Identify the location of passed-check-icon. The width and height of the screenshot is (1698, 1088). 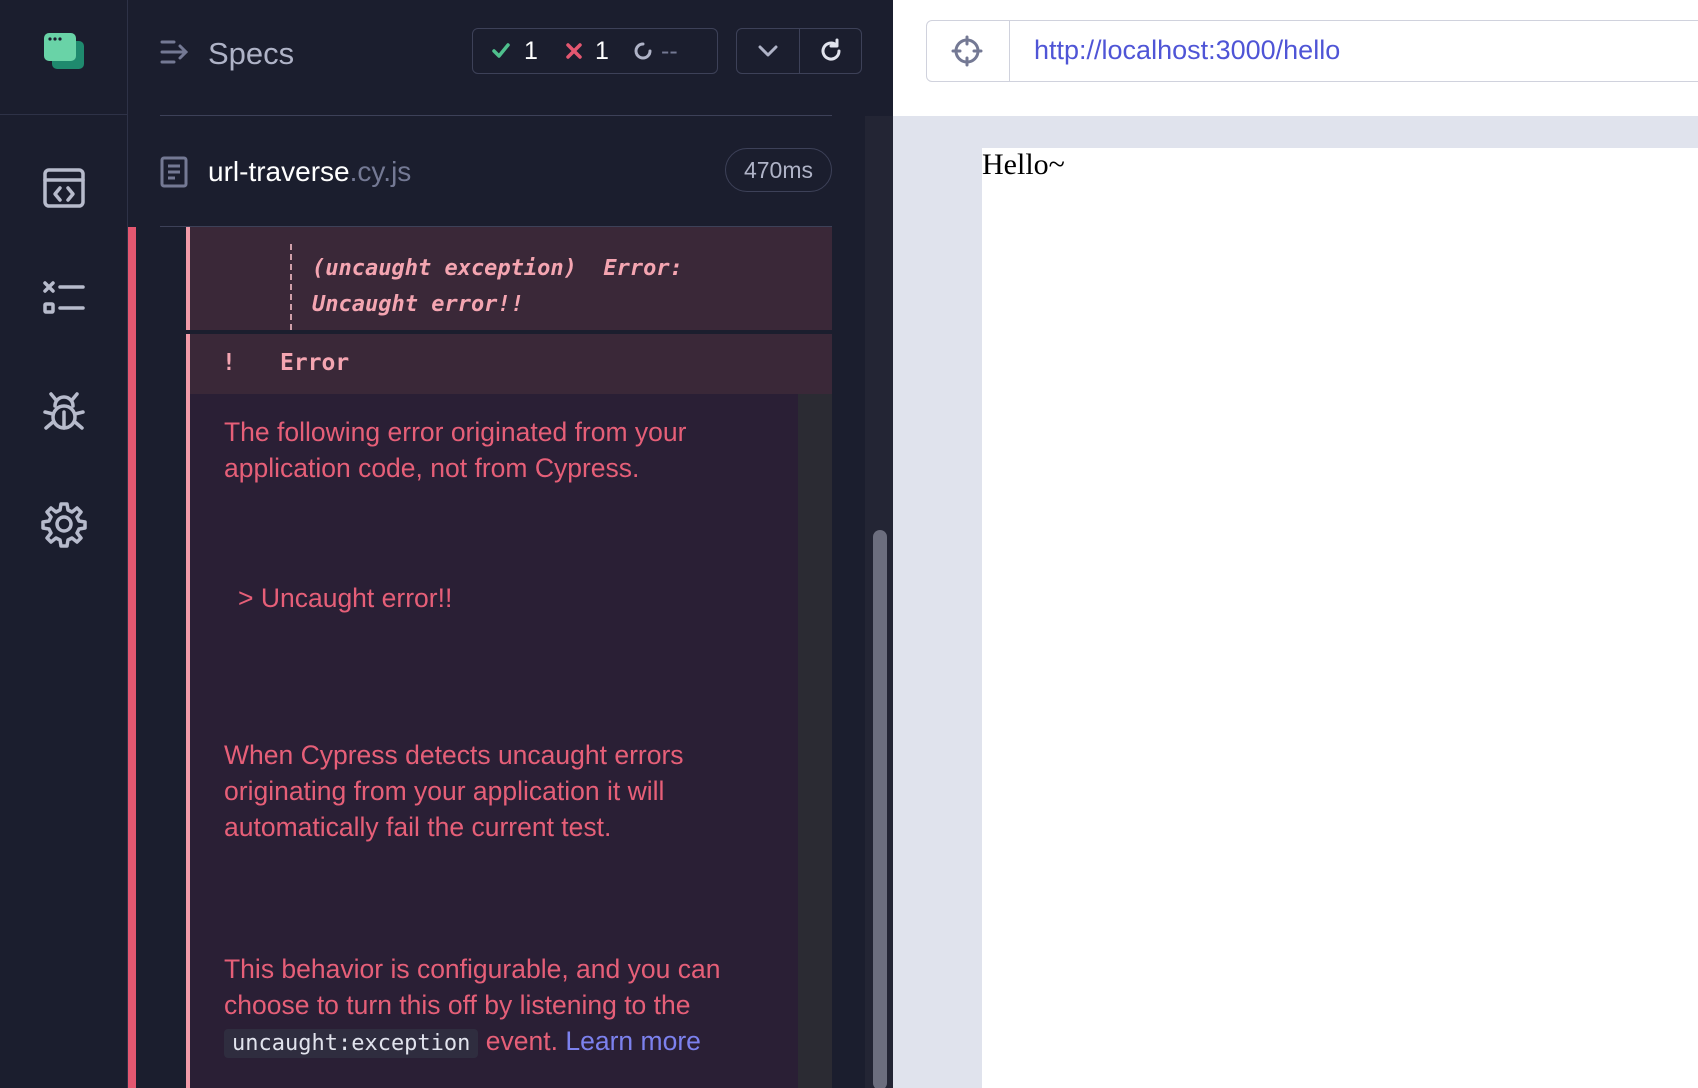
(501, 50).